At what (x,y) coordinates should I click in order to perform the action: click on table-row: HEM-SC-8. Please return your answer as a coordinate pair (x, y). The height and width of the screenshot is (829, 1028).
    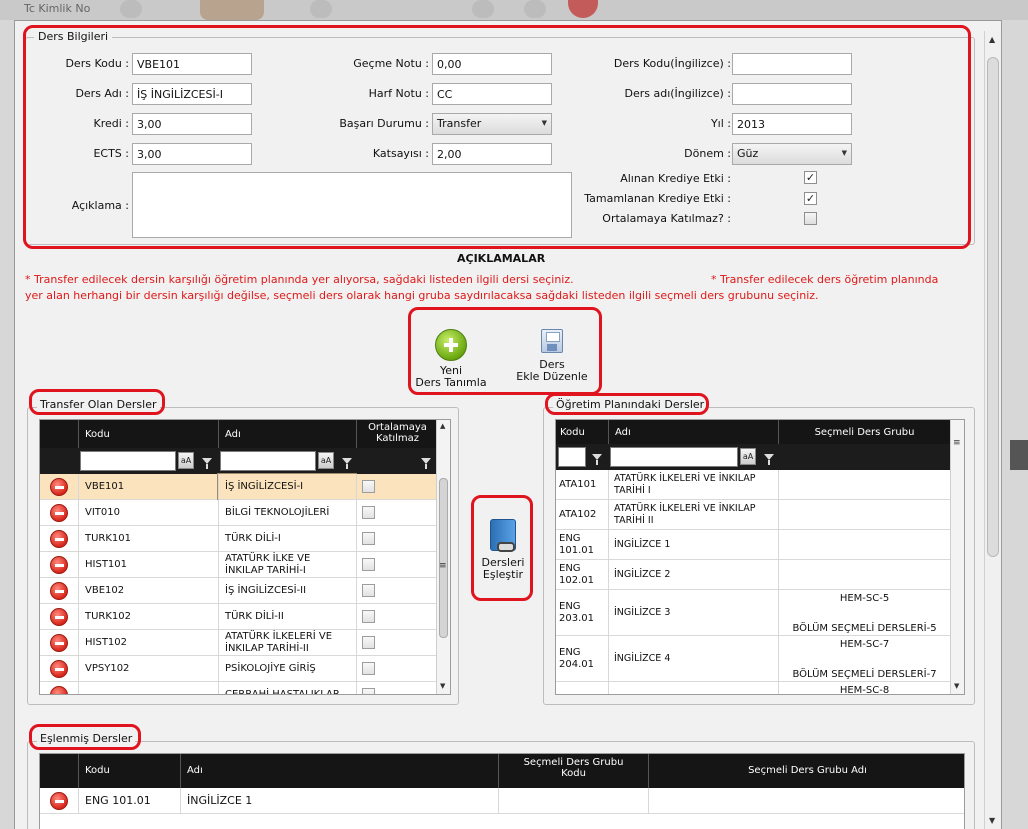
    Looking at the image, I should click on (753, 688).